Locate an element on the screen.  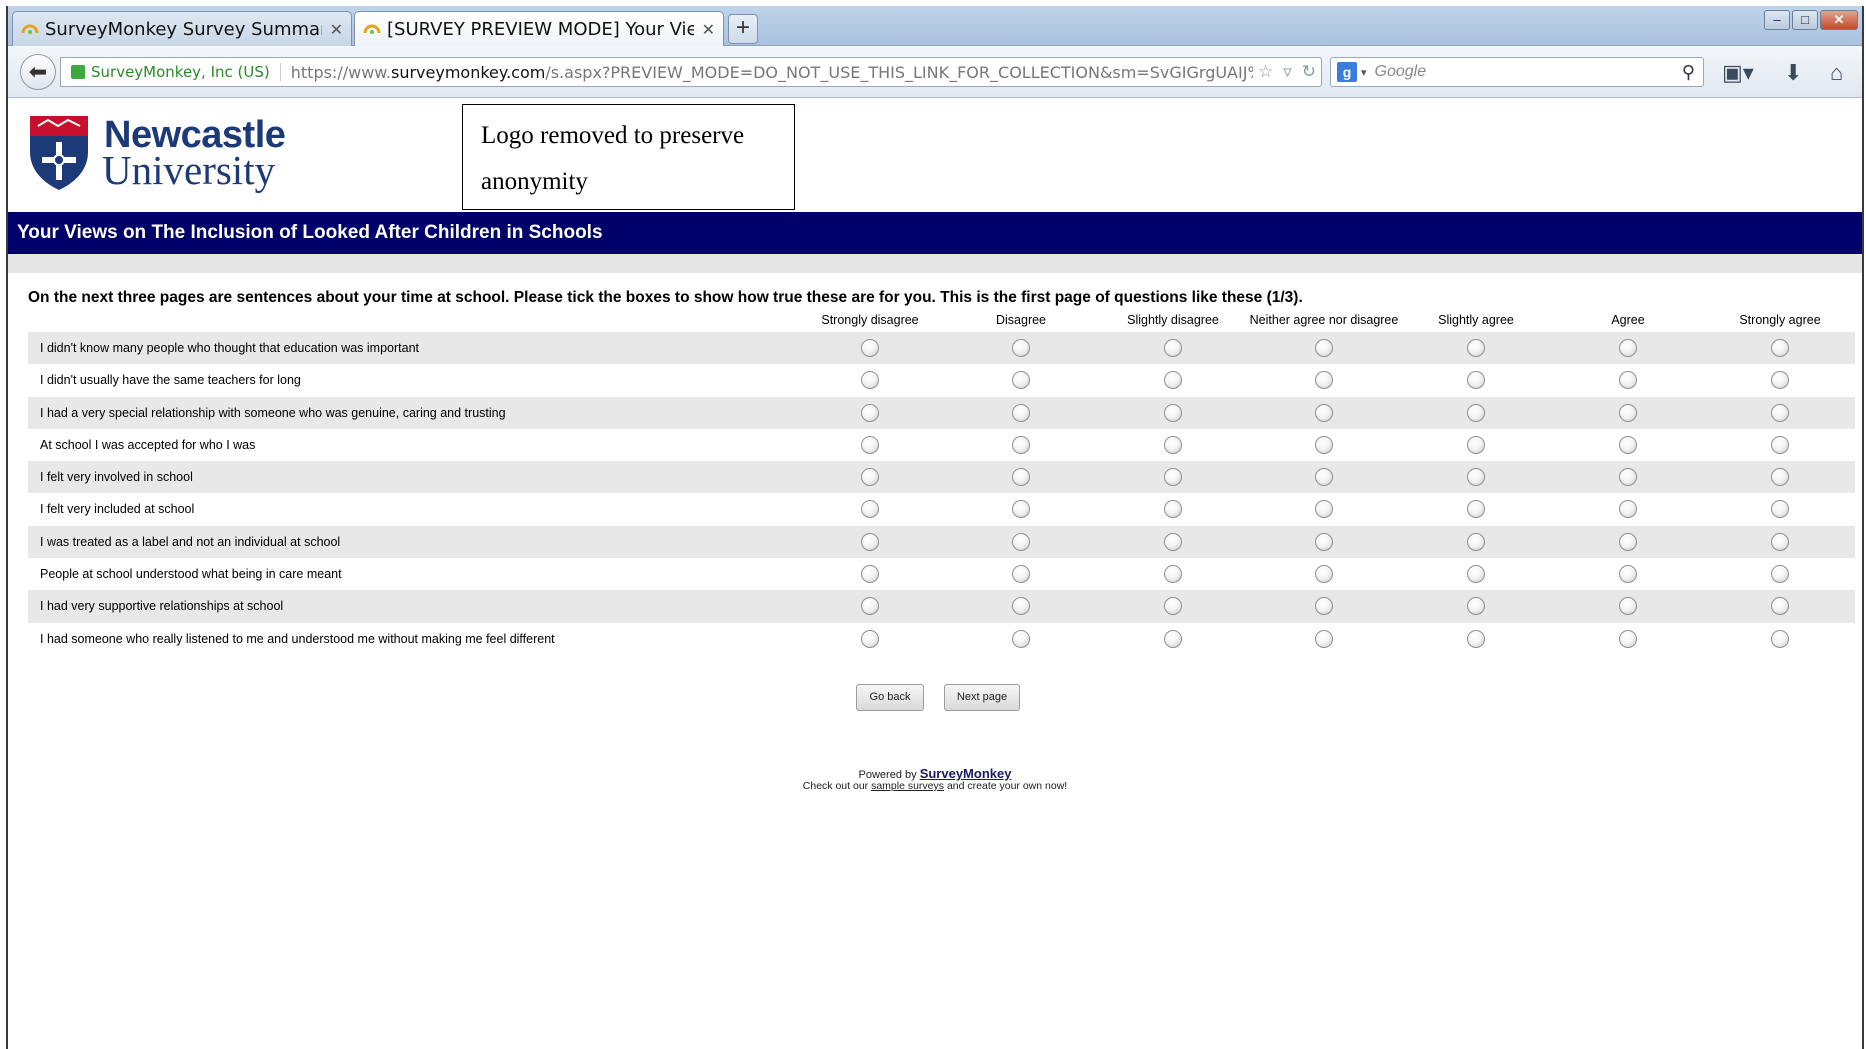
site-identity: SurveyMonkey, Inc (US) is located at coordinates (186, 72).